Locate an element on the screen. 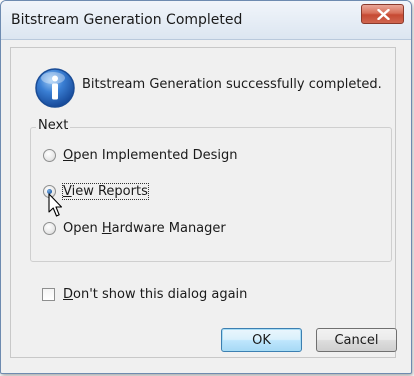  radio-label: View Reports is located at coordinates (105, 191).